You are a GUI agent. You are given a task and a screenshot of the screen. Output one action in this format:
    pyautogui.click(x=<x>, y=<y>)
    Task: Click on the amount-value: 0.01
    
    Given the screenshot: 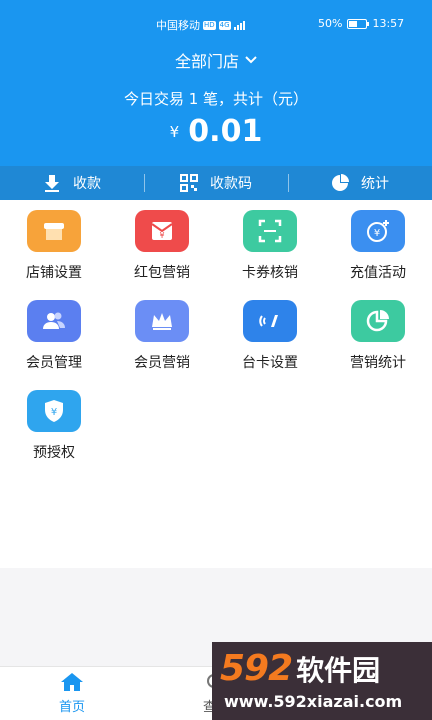 What is the action you would take?
    pyautogui.click(x=225, y=131)
    